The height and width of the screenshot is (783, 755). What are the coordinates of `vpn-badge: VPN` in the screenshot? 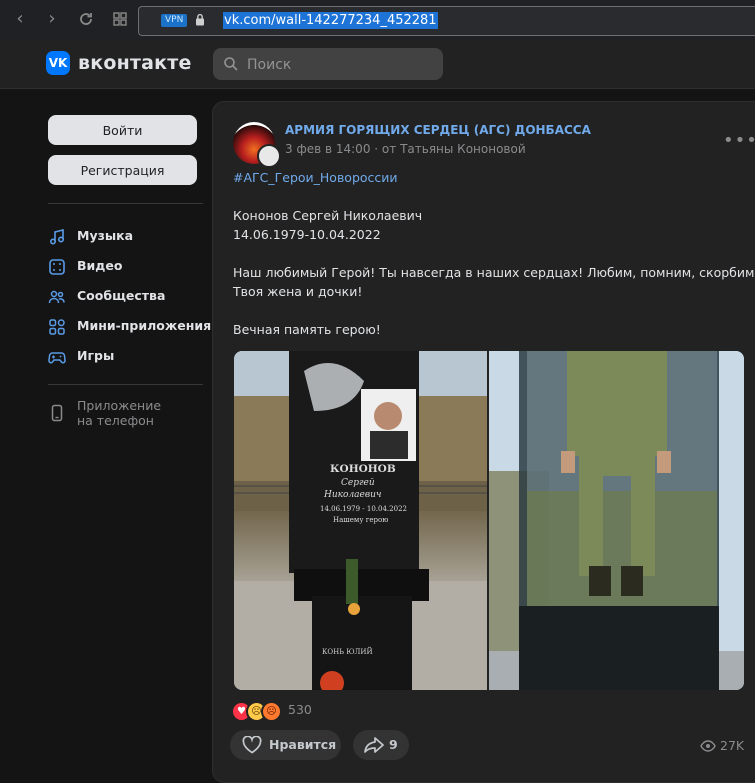 It's located at (174, 20).